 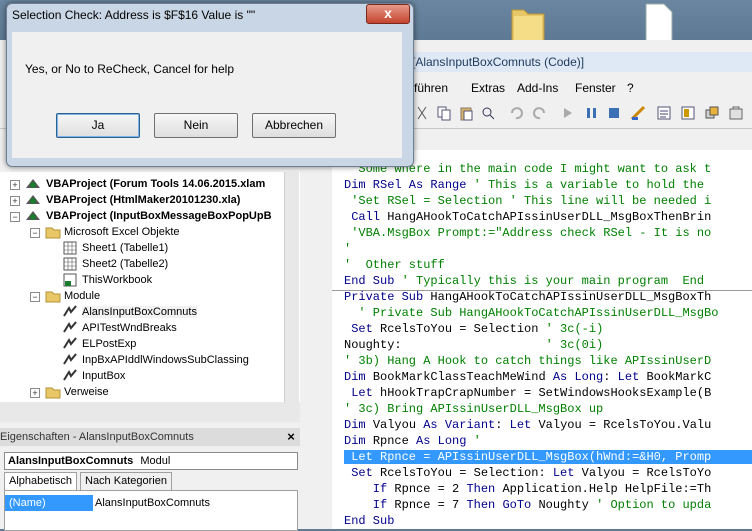 I want to click on property-name-cell: (Name), so click(x=49, y=503).